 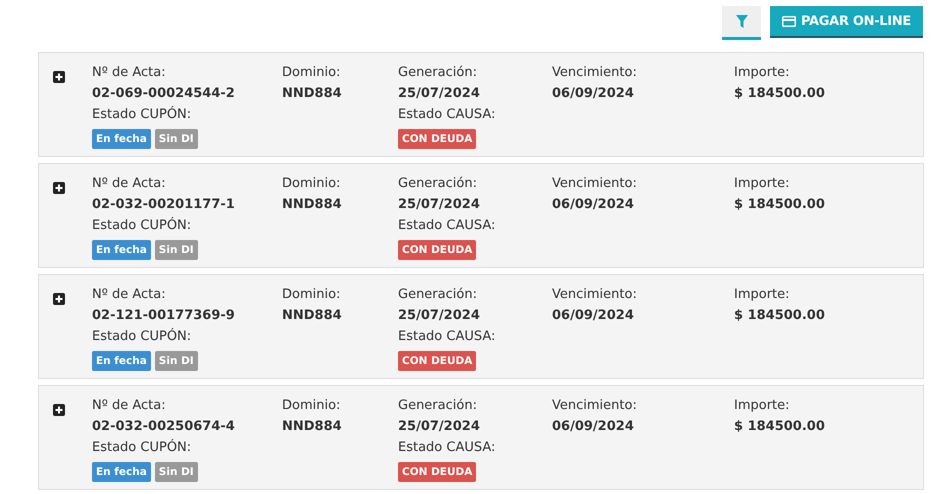 I want to click on field-value: 02-032-00201177-1, so click(x=164, y=204).